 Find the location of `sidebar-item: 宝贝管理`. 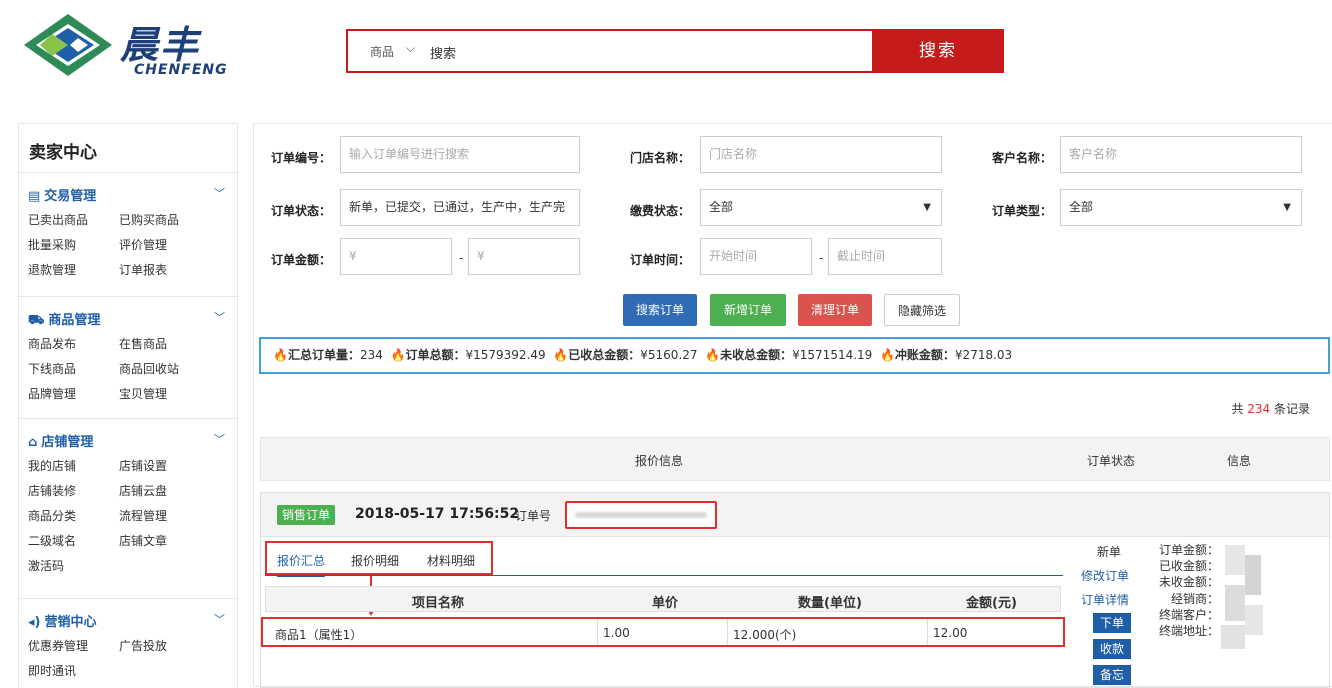

sidebar-item: 宝贝管理 is located at coordinates (143, 393).